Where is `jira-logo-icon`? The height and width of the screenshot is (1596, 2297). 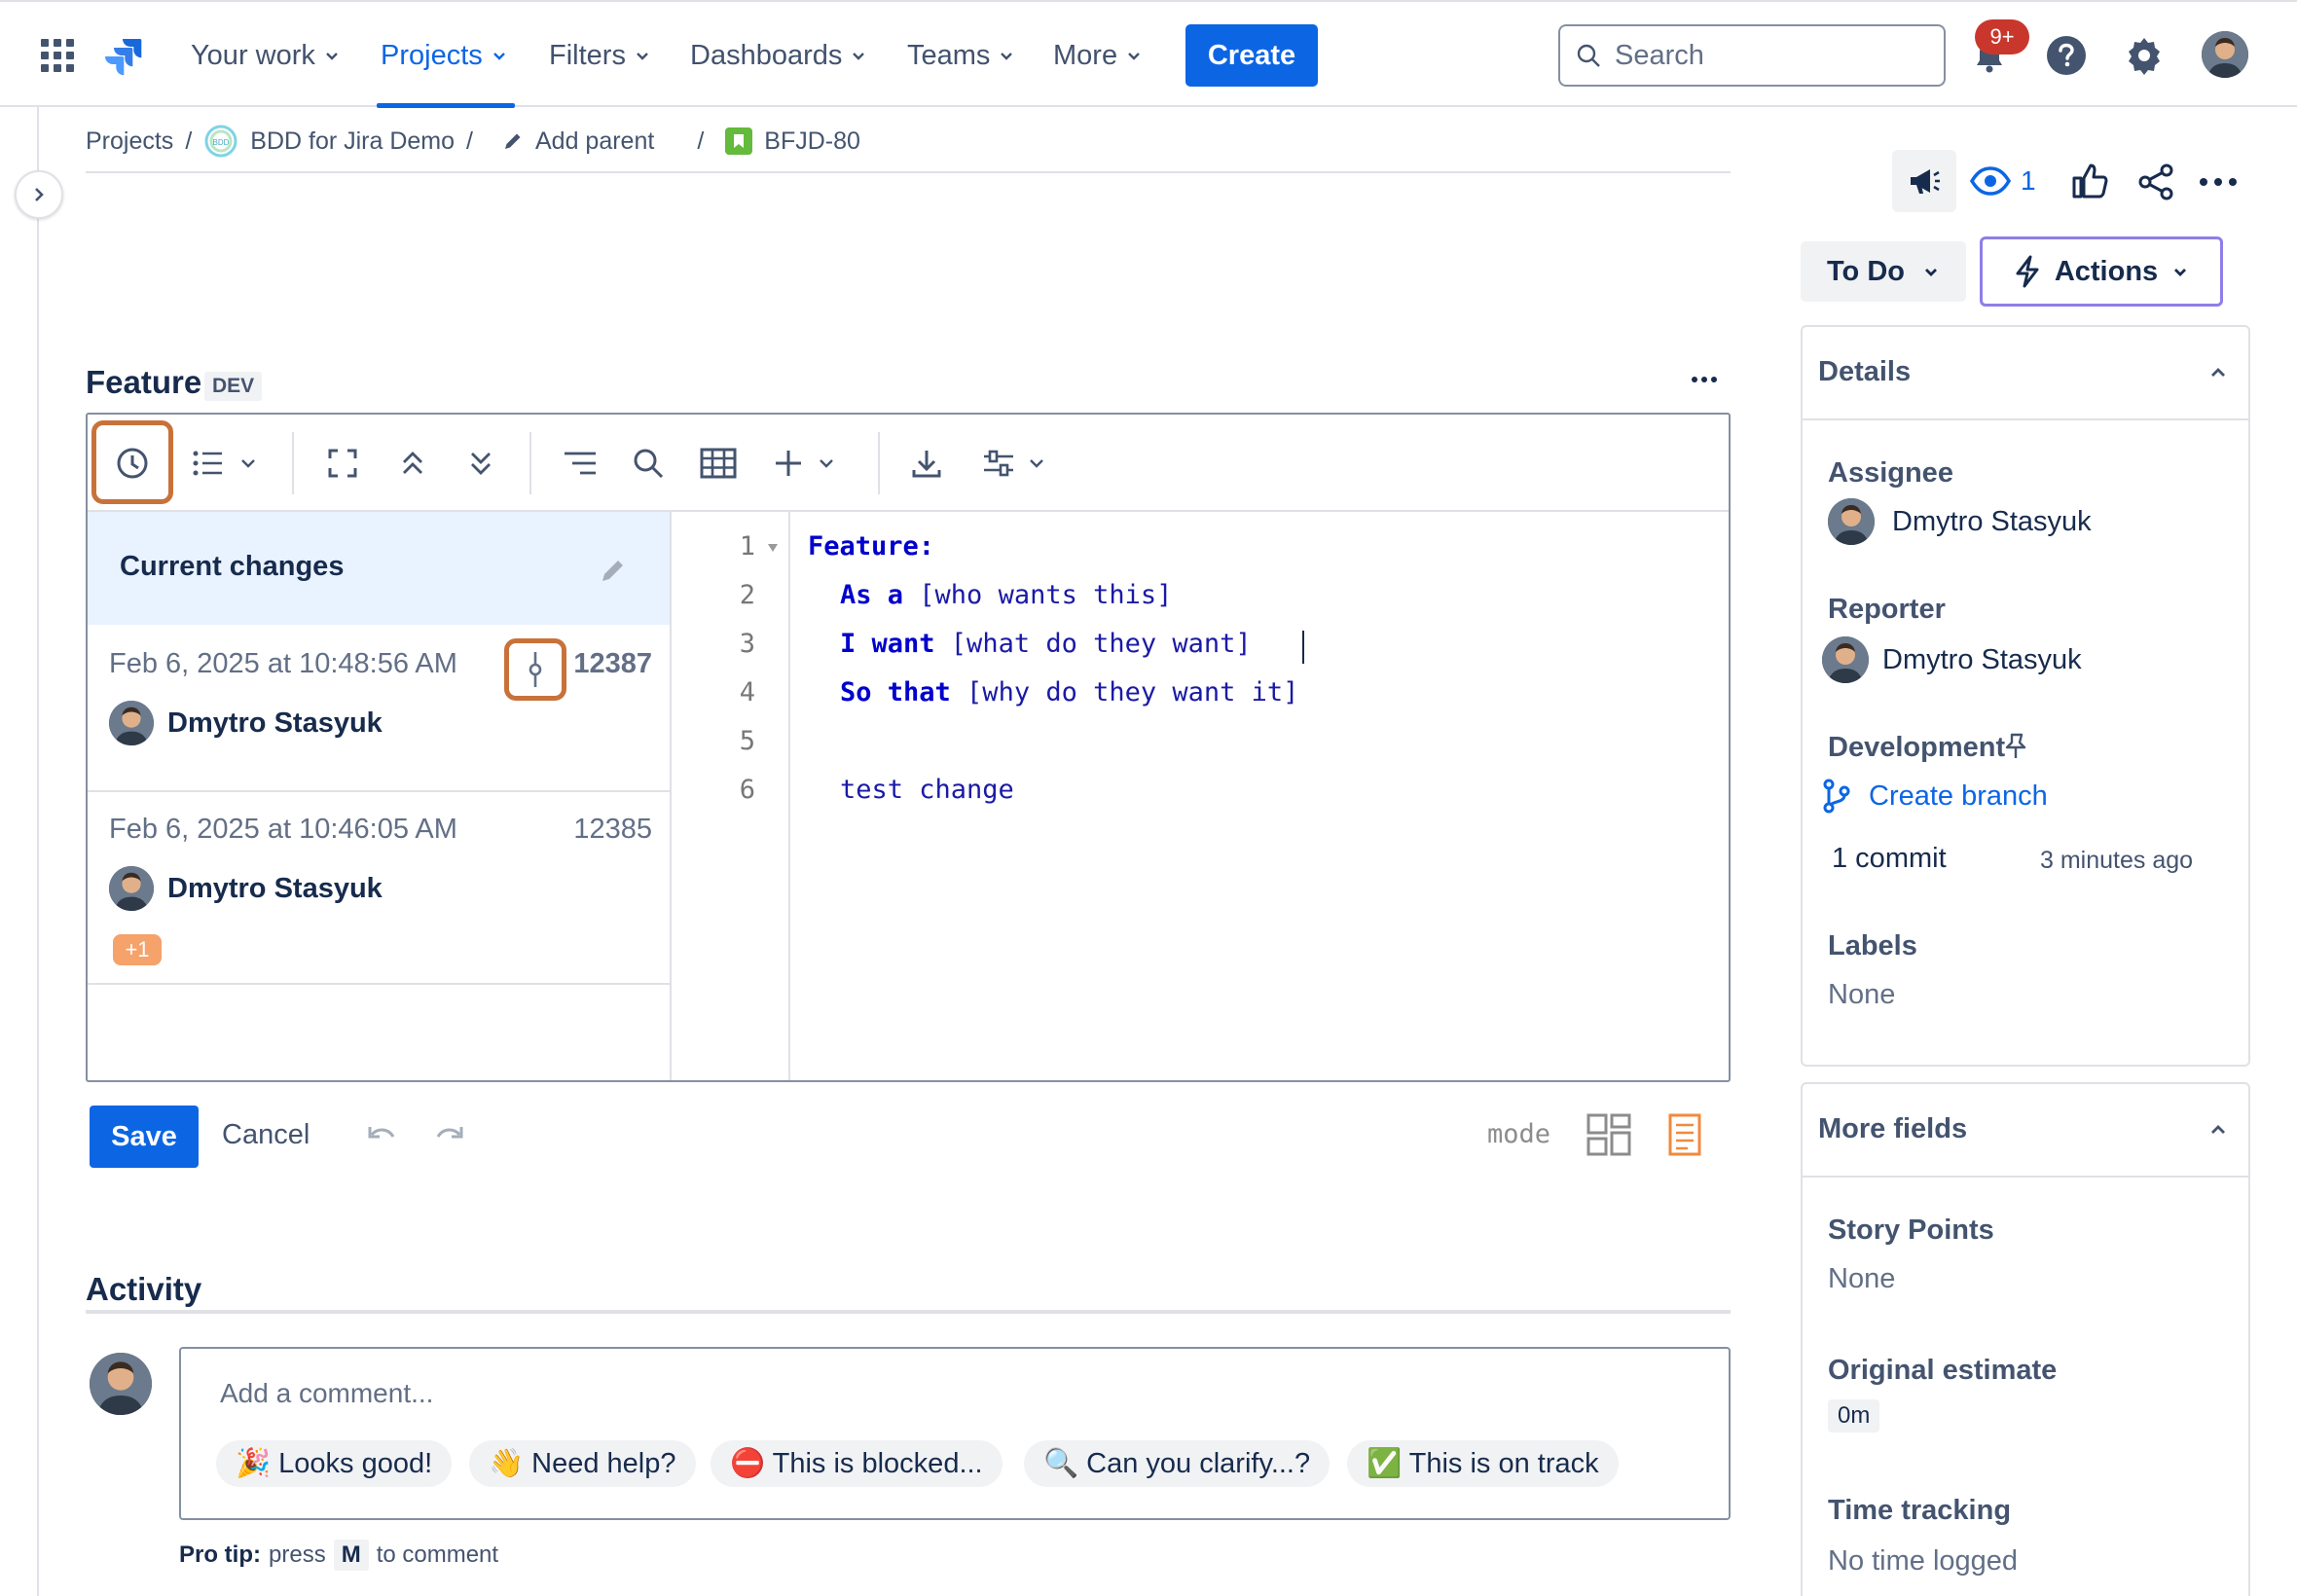 jira-logo-icon is located at coordinates (123, 55).